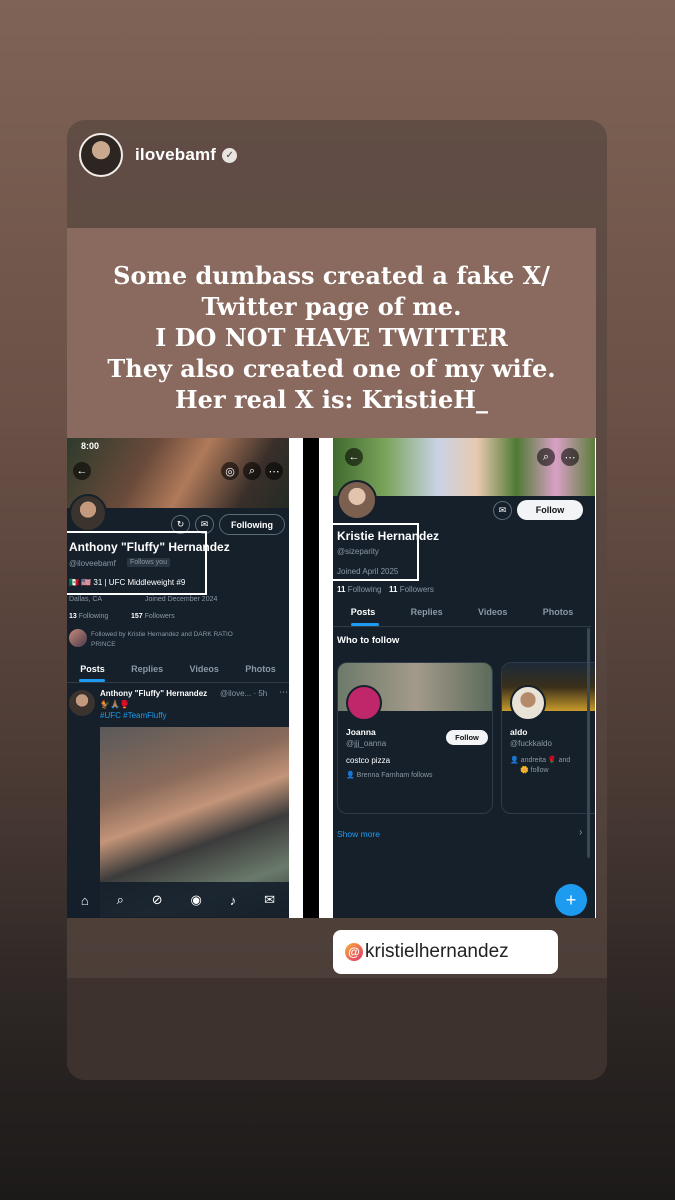 Image resolution: width=675 pixels, height=1200 pixels. What do you see at coordinates (393, 589) in the screenshot?
I see `followers-count: 11` at bounding box center [393, 589].